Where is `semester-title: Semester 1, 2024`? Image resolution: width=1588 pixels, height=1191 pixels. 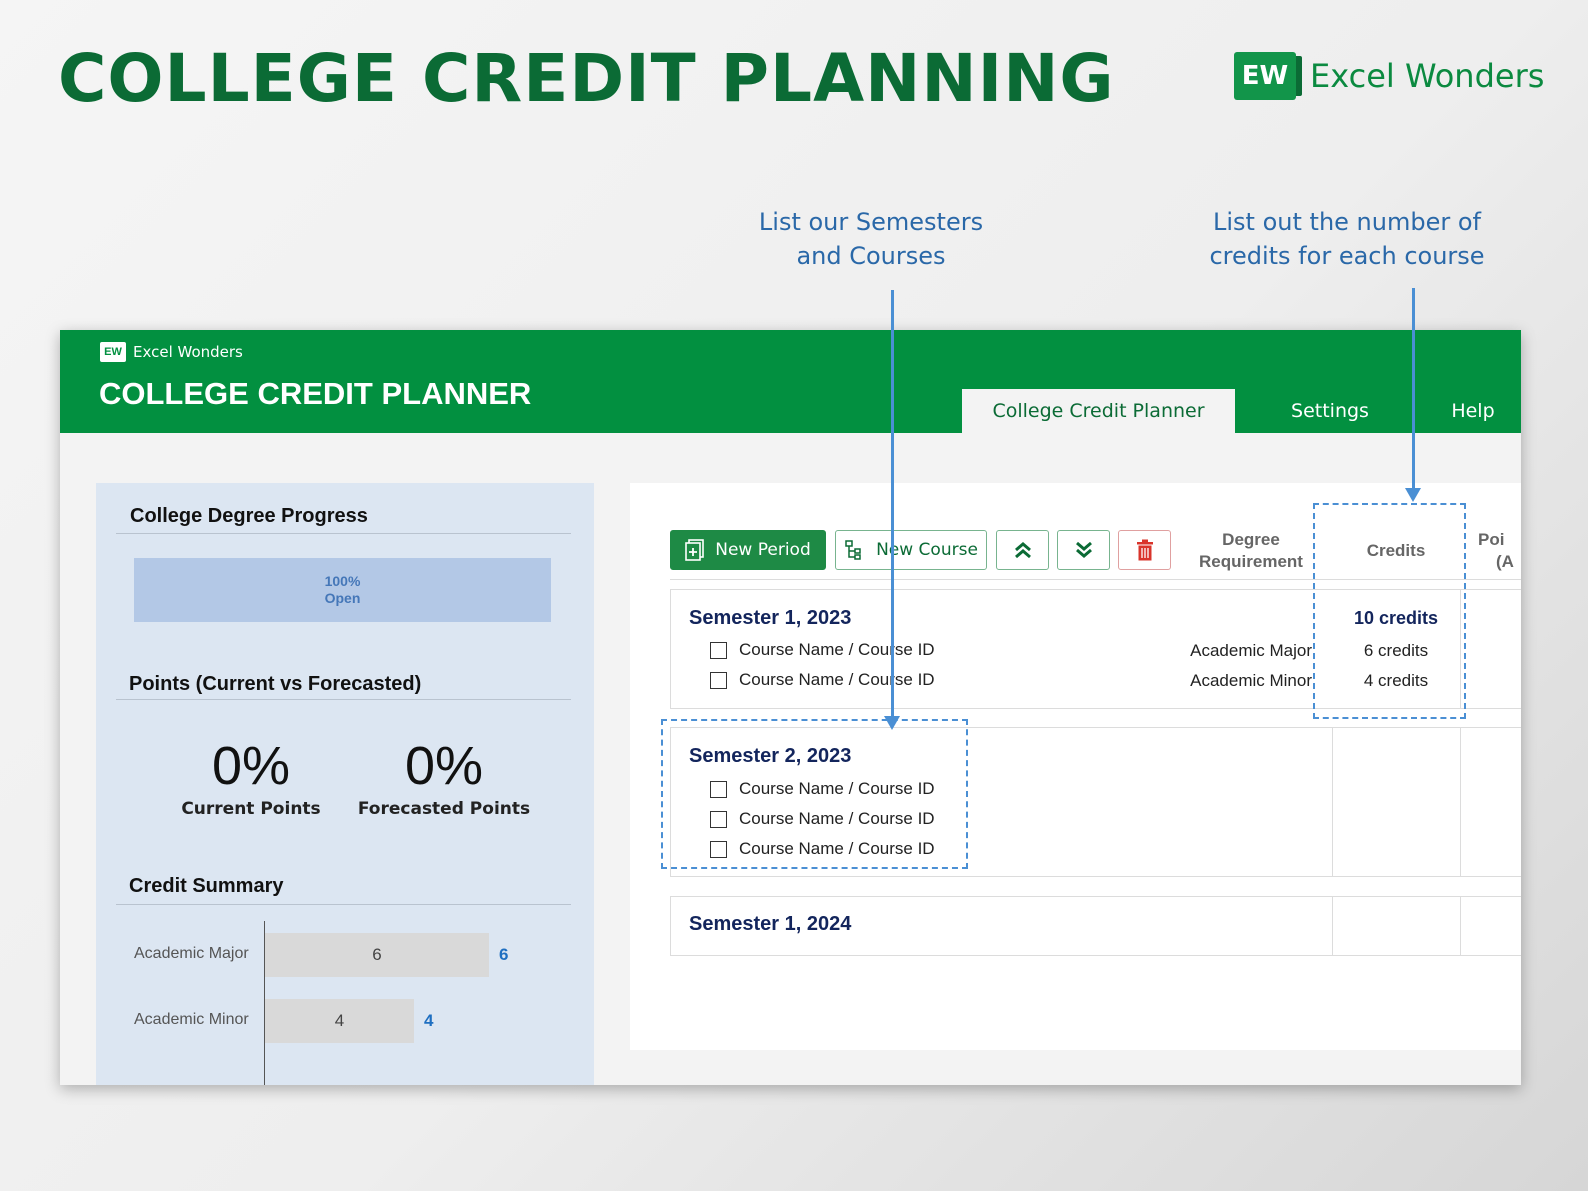
semester-title: Semester 1, 2024 is located at coordinates (770, 924).